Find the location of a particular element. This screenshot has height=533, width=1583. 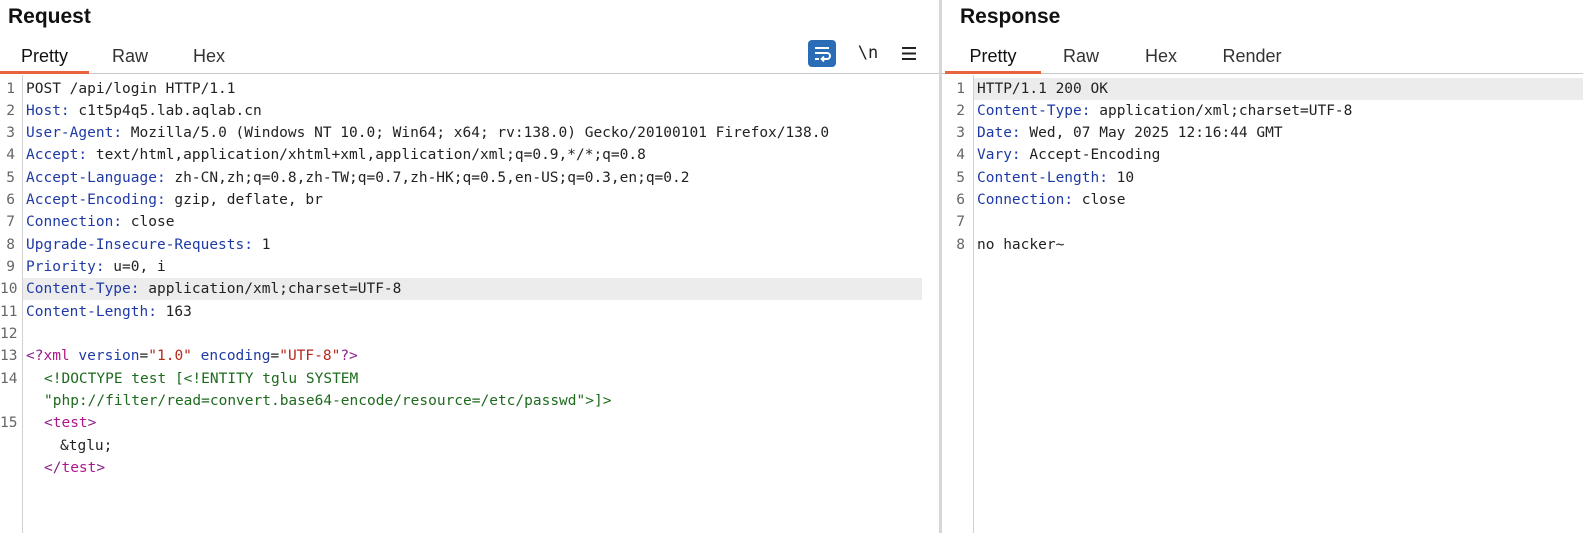

line-number: 12 is located at coordinates (9, 334).